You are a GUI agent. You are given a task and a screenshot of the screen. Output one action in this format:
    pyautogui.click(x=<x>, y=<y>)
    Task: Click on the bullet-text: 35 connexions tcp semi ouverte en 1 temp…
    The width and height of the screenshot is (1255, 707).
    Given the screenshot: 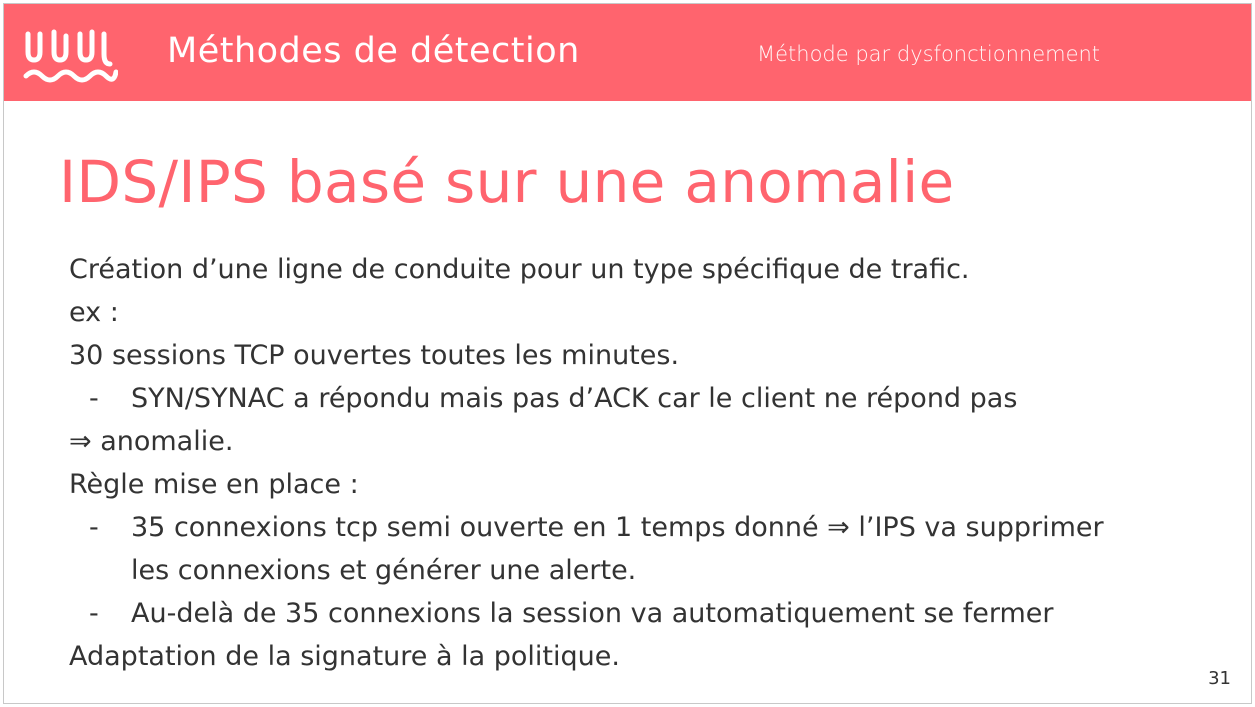 What is the action you would take?
    pyautogui.click(x=617, y=527)
    